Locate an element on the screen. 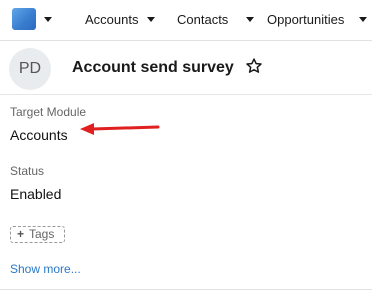 This screenshot has width=372, height=296. nav-item-accounts: Accounts is located at coordinates (121, 20).